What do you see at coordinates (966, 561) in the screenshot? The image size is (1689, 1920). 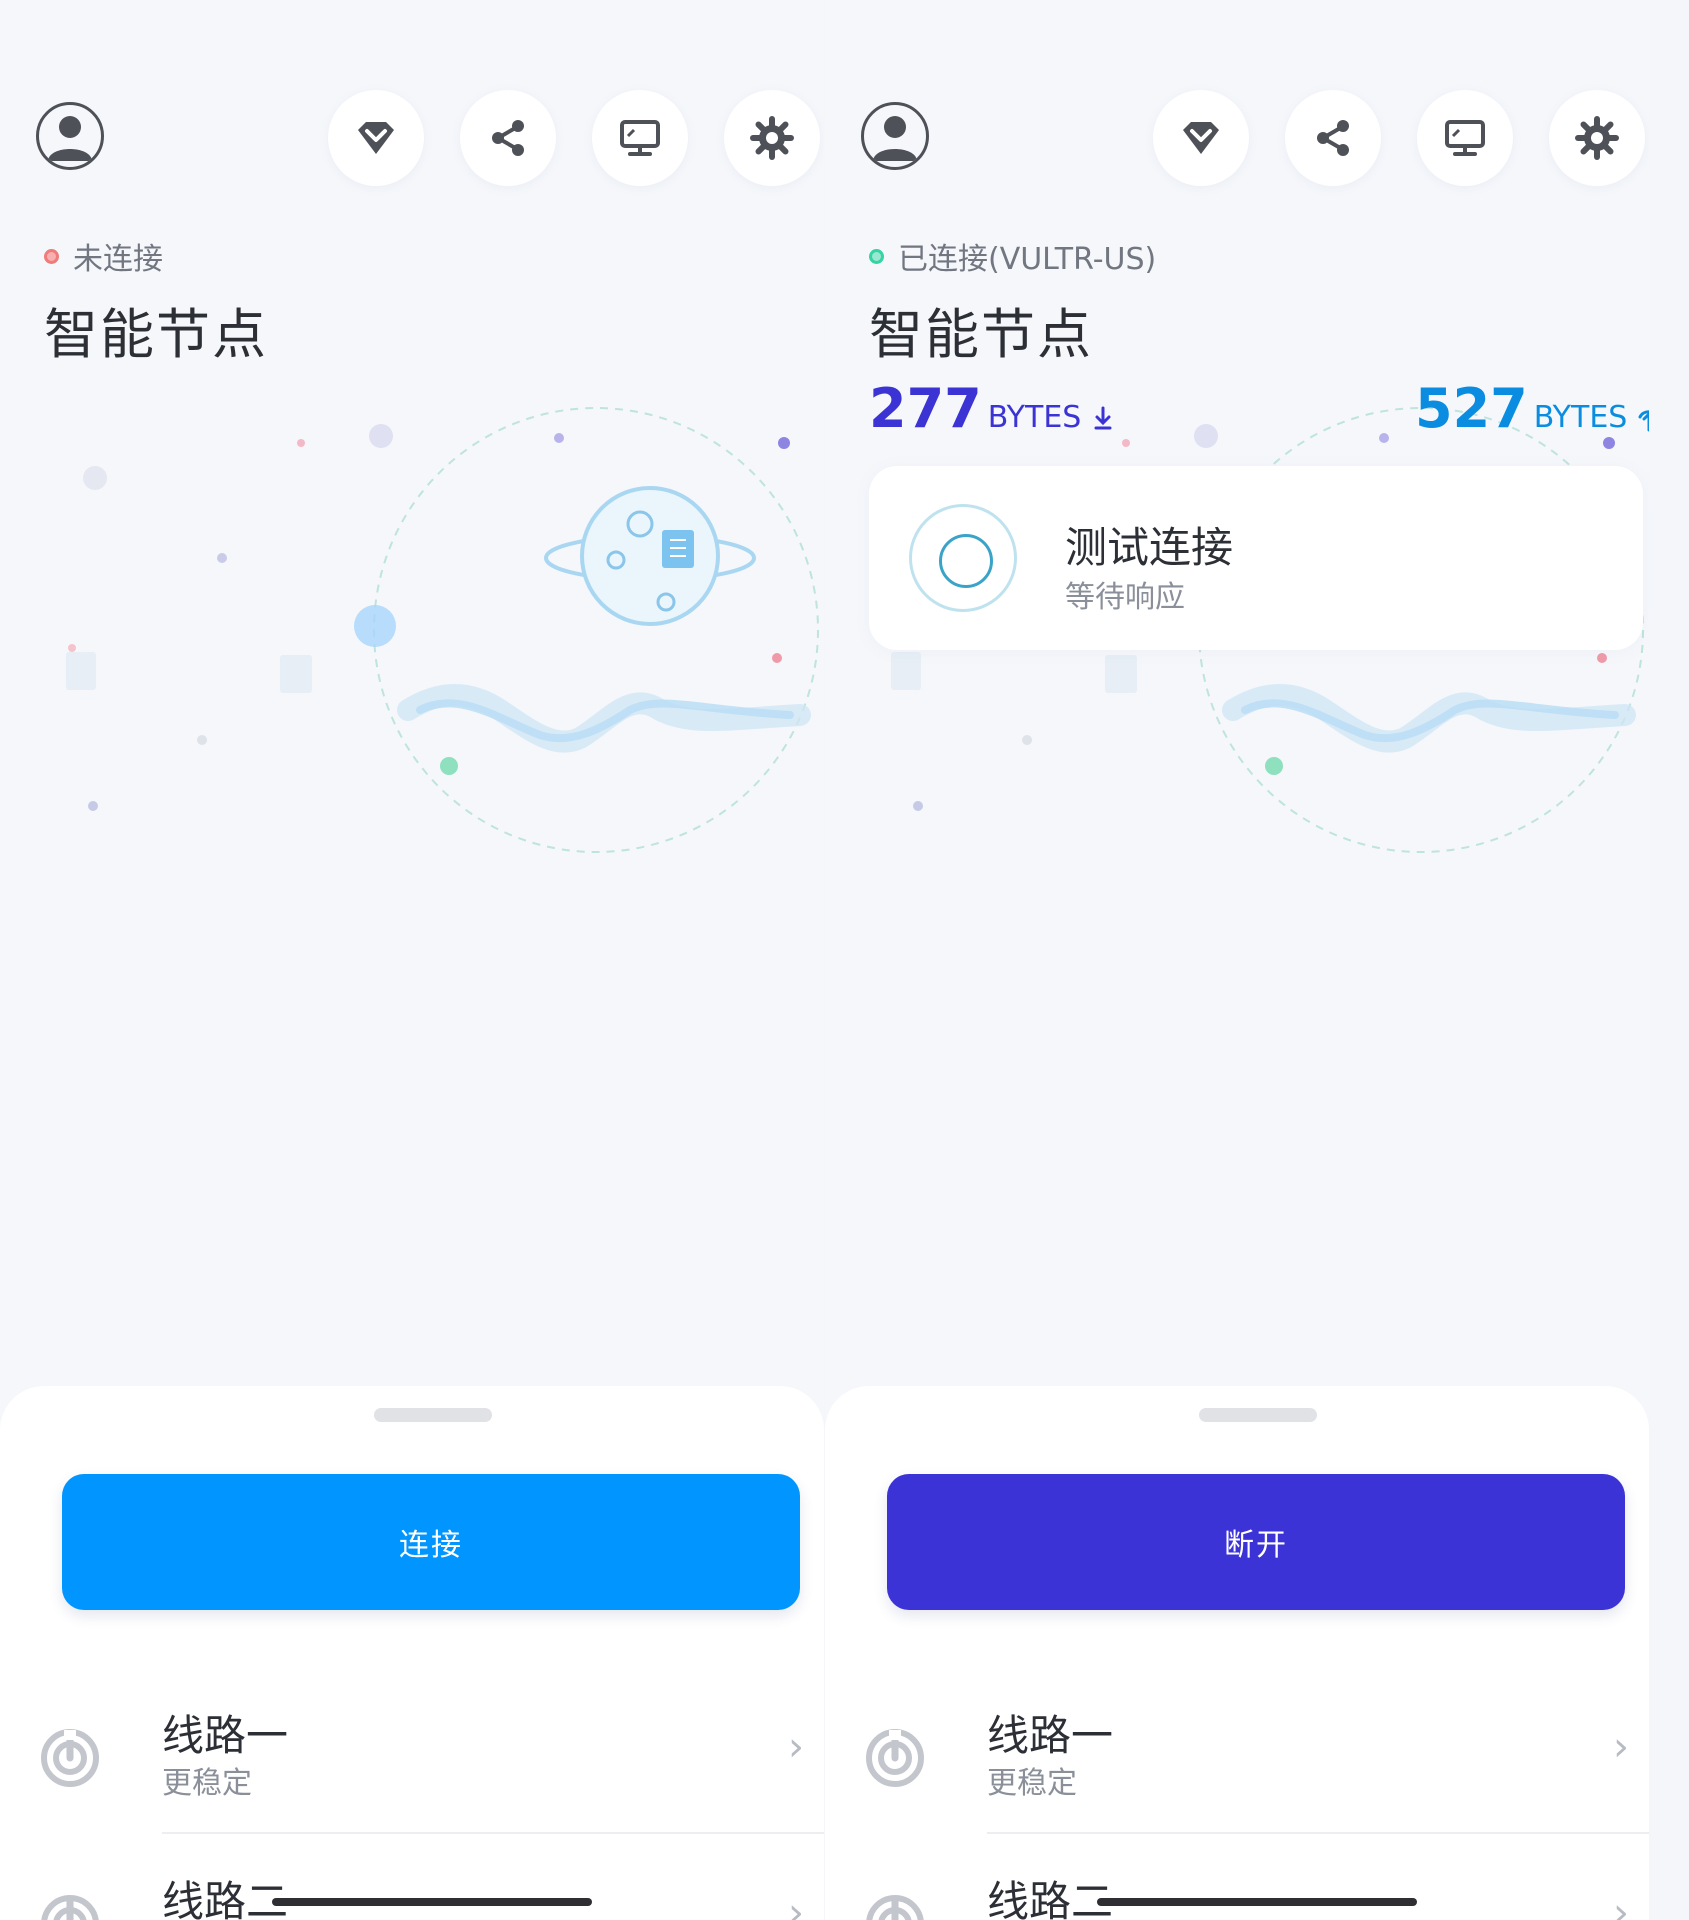 I see `loading-ring-inner` at bounding box center [966, 561].